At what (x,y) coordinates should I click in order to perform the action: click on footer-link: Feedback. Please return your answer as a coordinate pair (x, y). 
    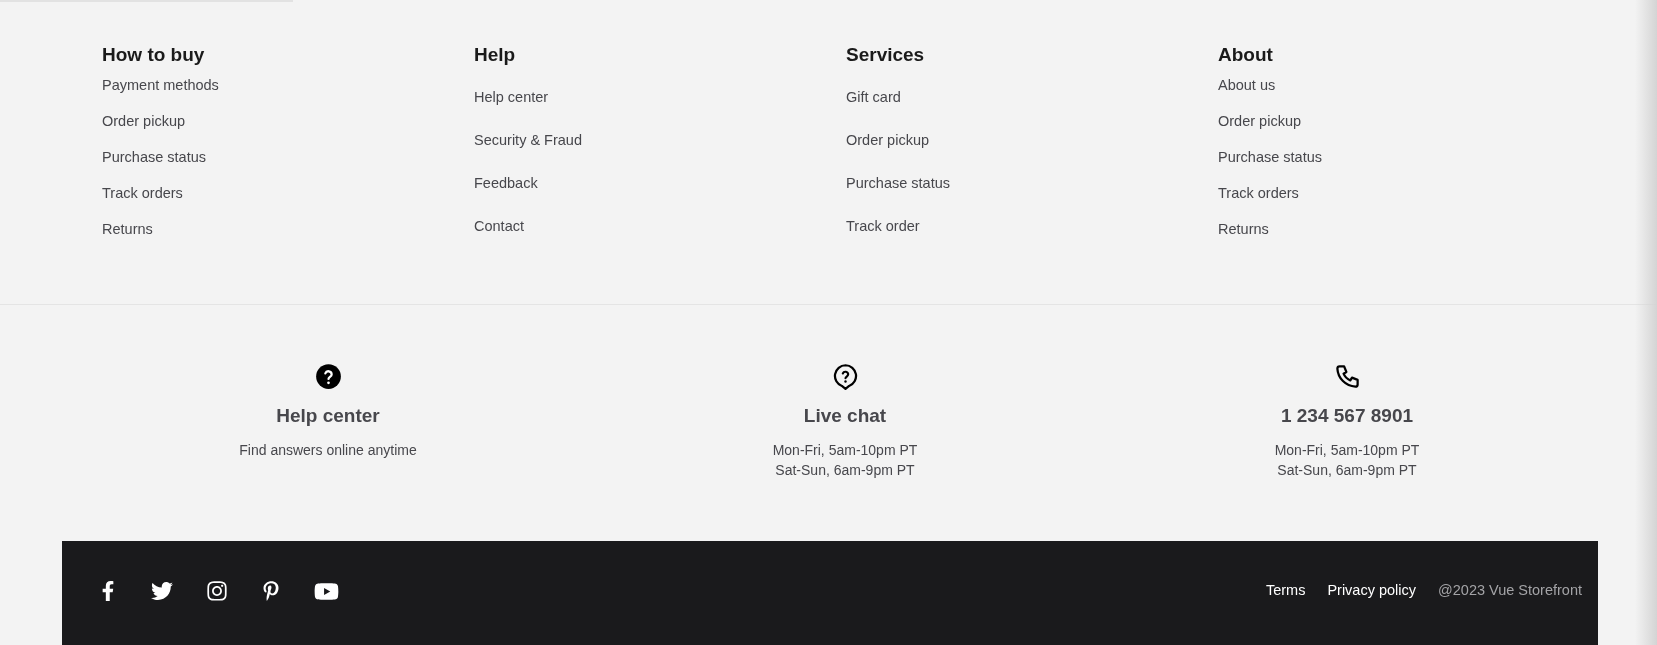
    Looking at the image, I should click on (506, 183).